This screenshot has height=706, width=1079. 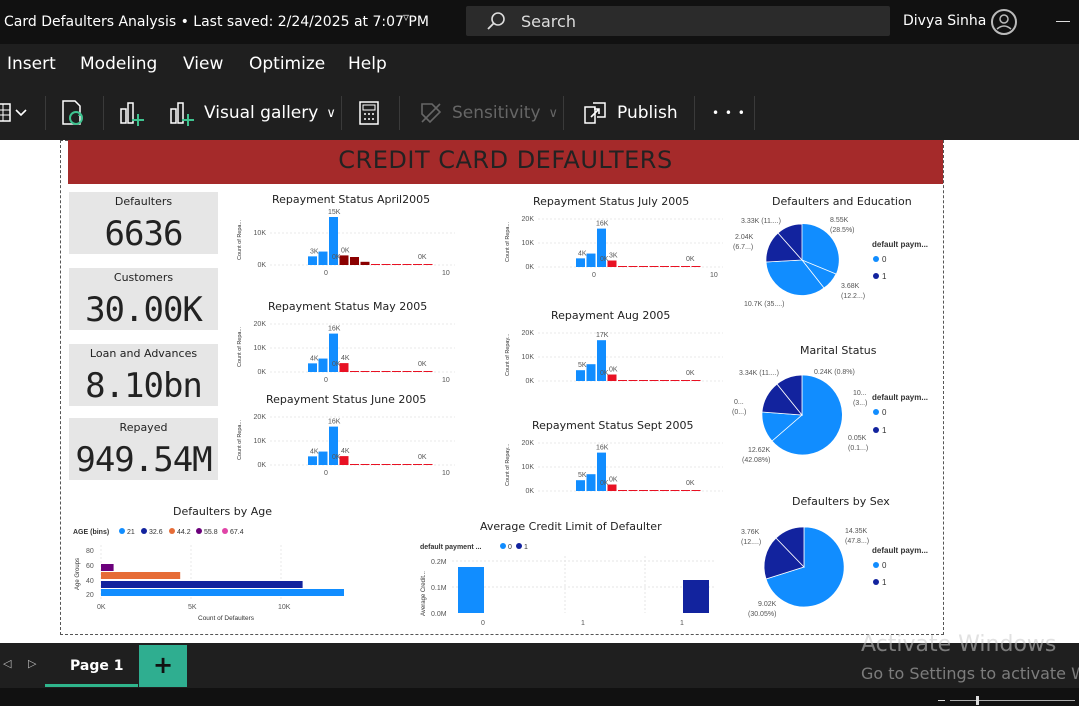 What do you see at coordinates (143, 299) in the screenshot?
I see `kpi-card-customers: Customers 30.00K` at bounding box center [143, 299].